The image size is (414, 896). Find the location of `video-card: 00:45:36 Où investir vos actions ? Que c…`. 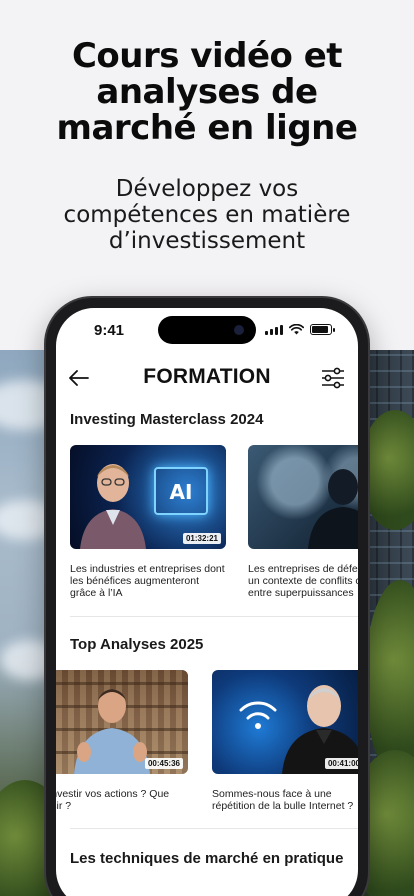

video-card: 00:45:36 Où investir vos actions ? Que c… is located at coordinates (122, 741).